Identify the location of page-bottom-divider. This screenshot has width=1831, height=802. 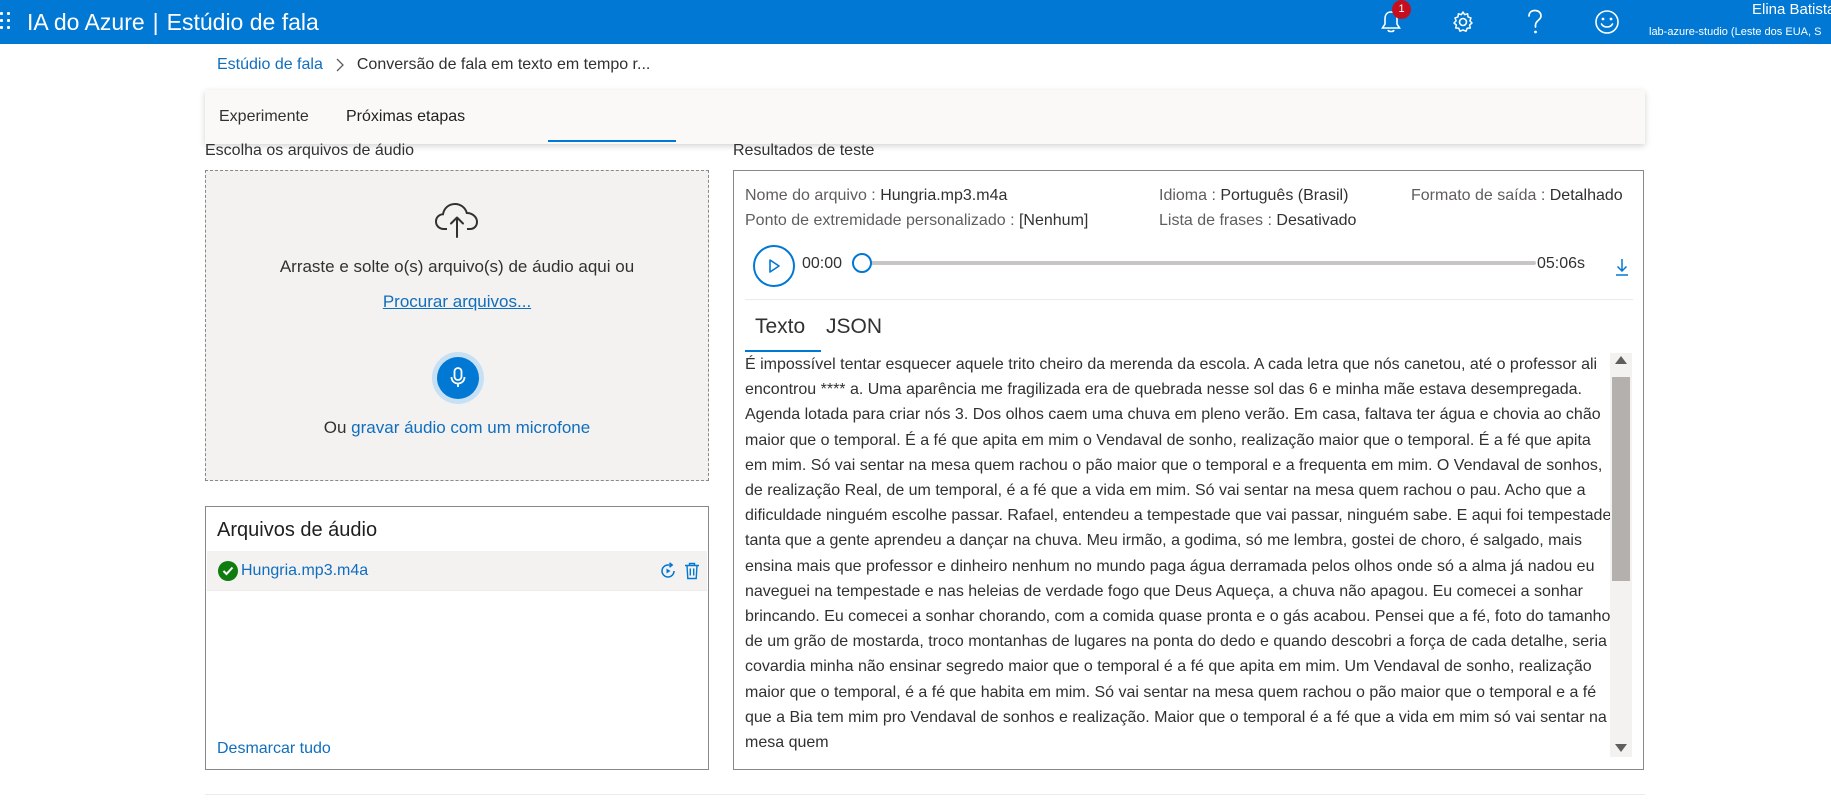
(925, 794).